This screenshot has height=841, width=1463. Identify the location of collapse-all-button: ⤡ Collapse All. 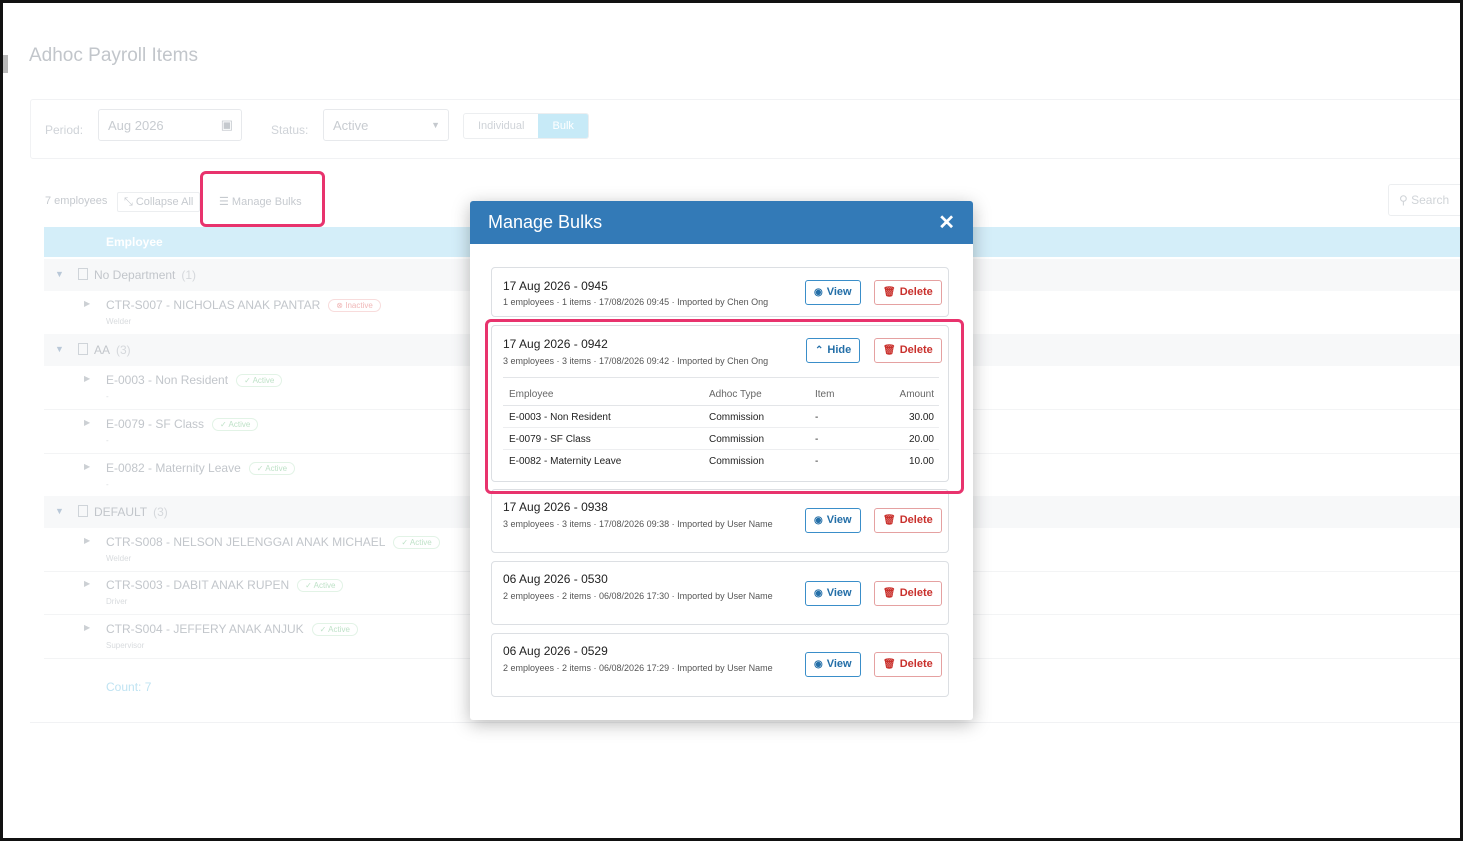
(159, 202).